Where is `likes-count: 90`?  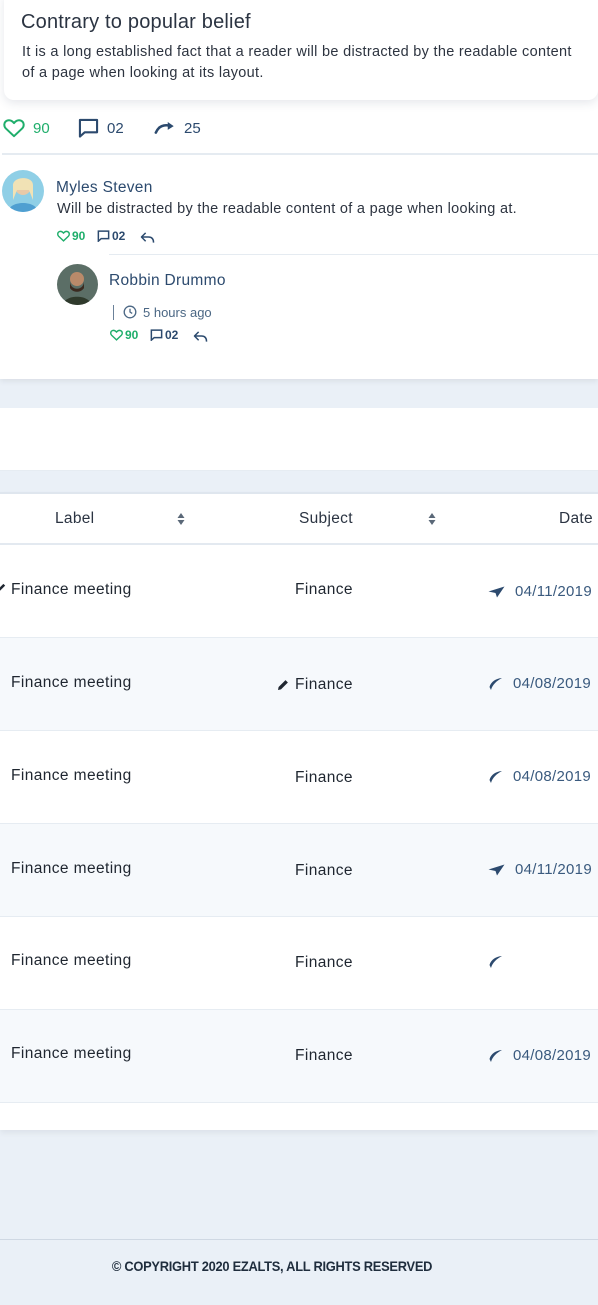 likes-count: 90 is located at coordinates (41, 128).